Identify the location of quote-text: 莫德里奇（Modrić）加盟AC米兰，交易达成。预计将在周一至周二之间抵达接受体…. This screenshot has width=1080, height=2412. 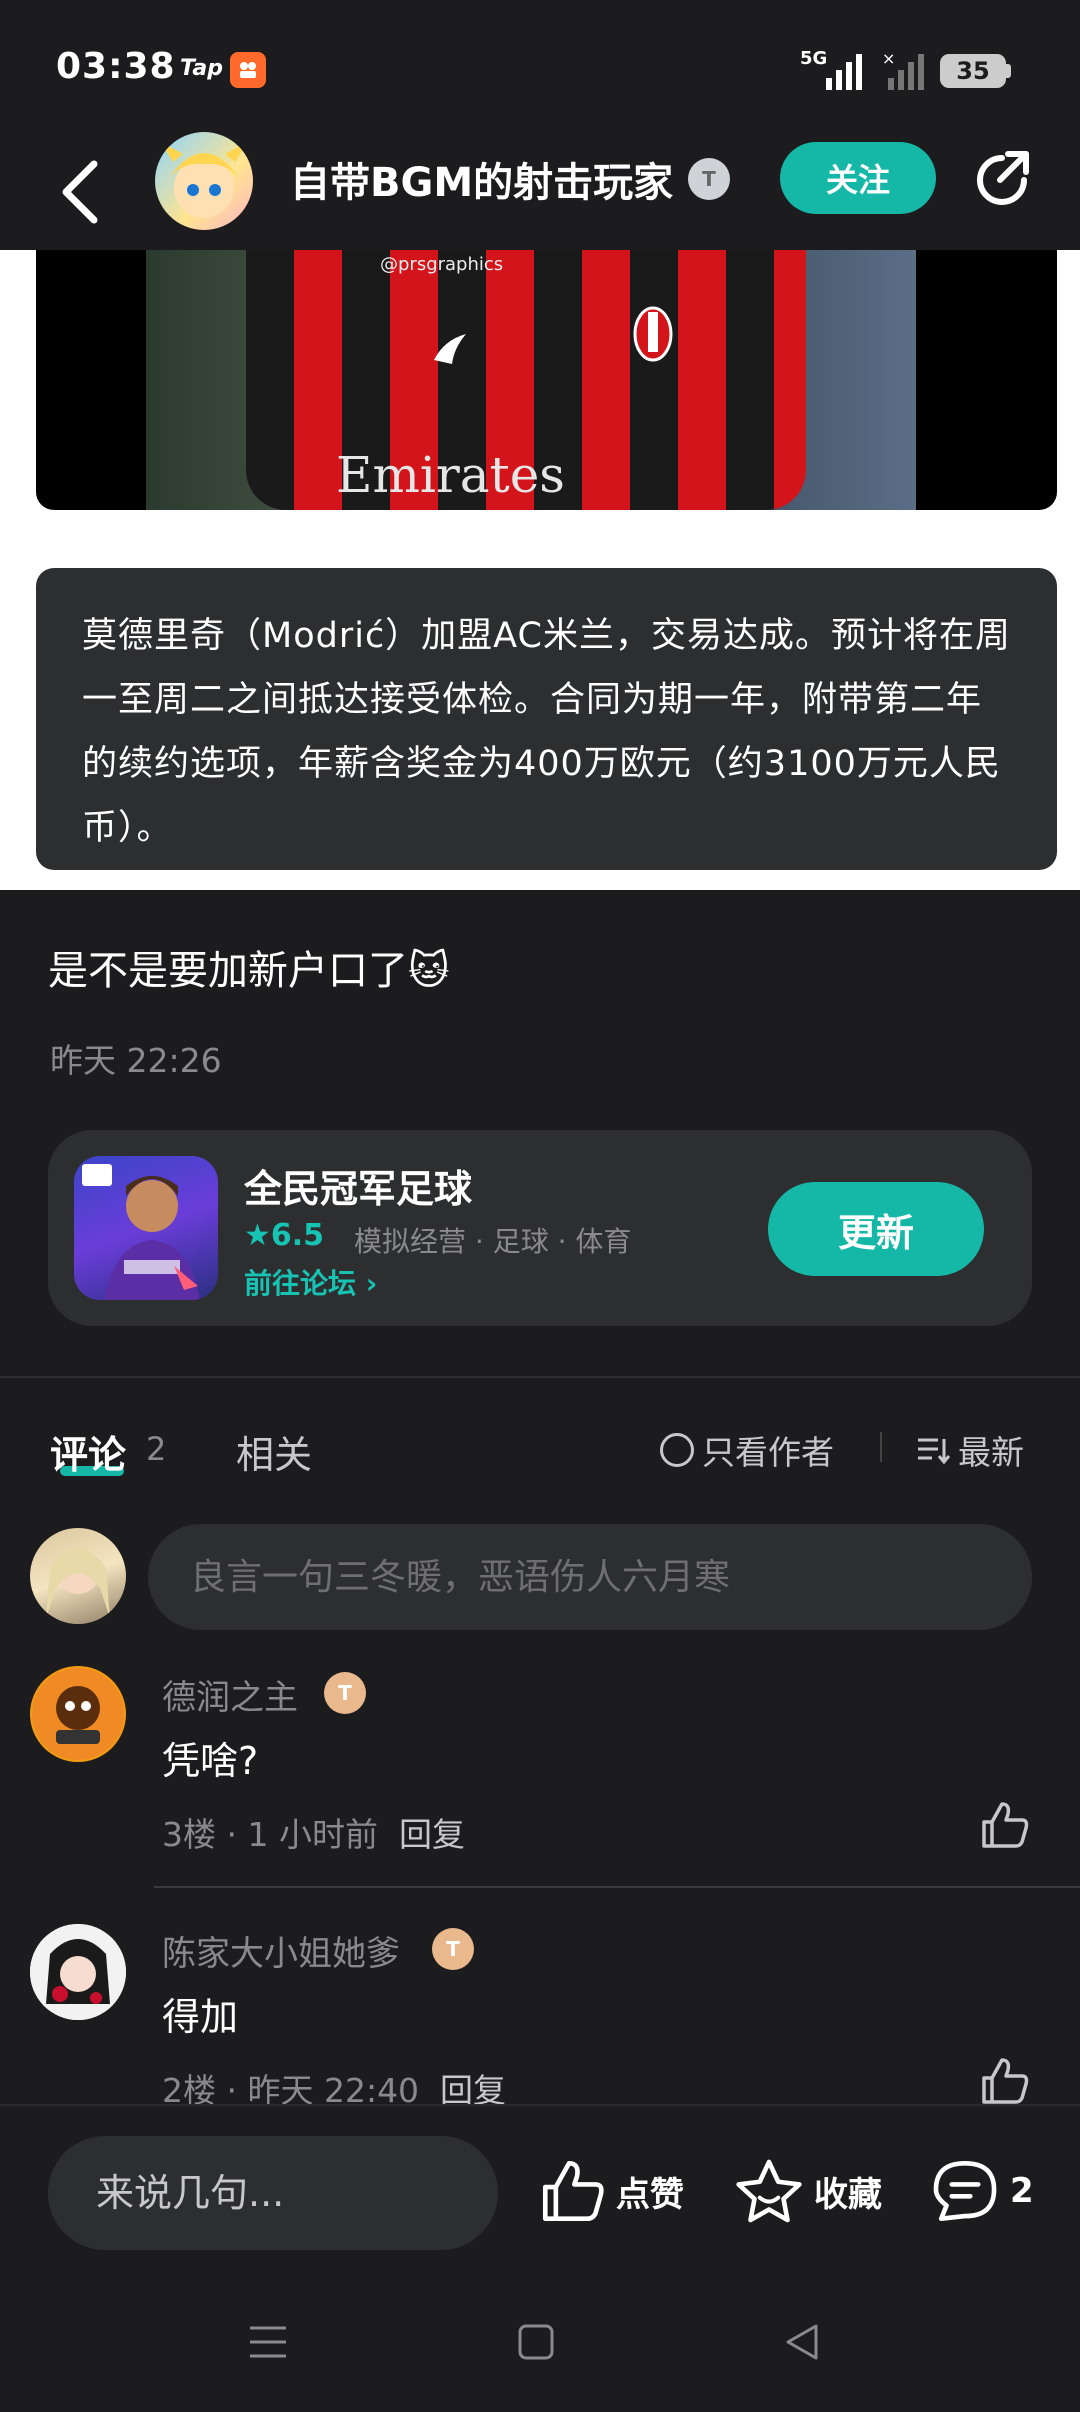
(546, 732).